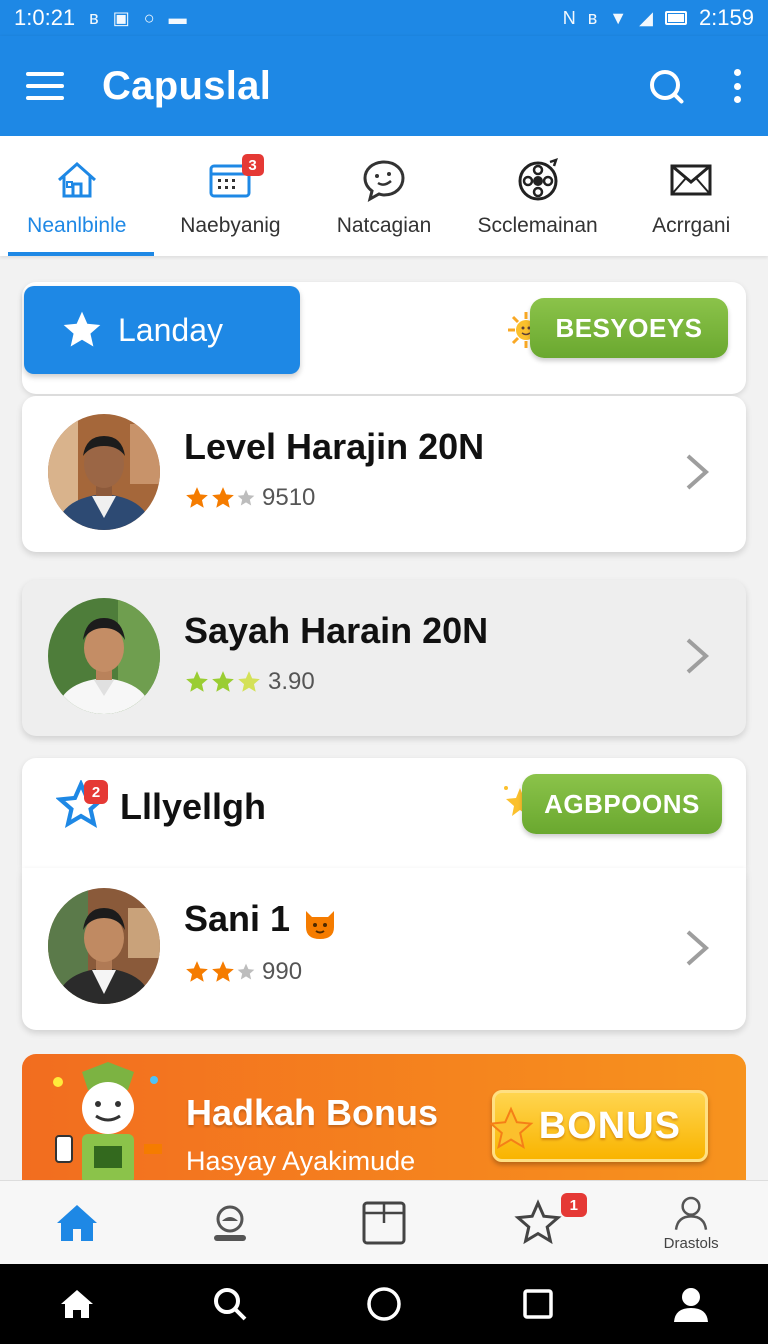 This screenshot has height=1344, width=768. Describe the element at coordinates (609, 1125) in the screenshot. I see `bonus-button-label: BONUS` at that location.